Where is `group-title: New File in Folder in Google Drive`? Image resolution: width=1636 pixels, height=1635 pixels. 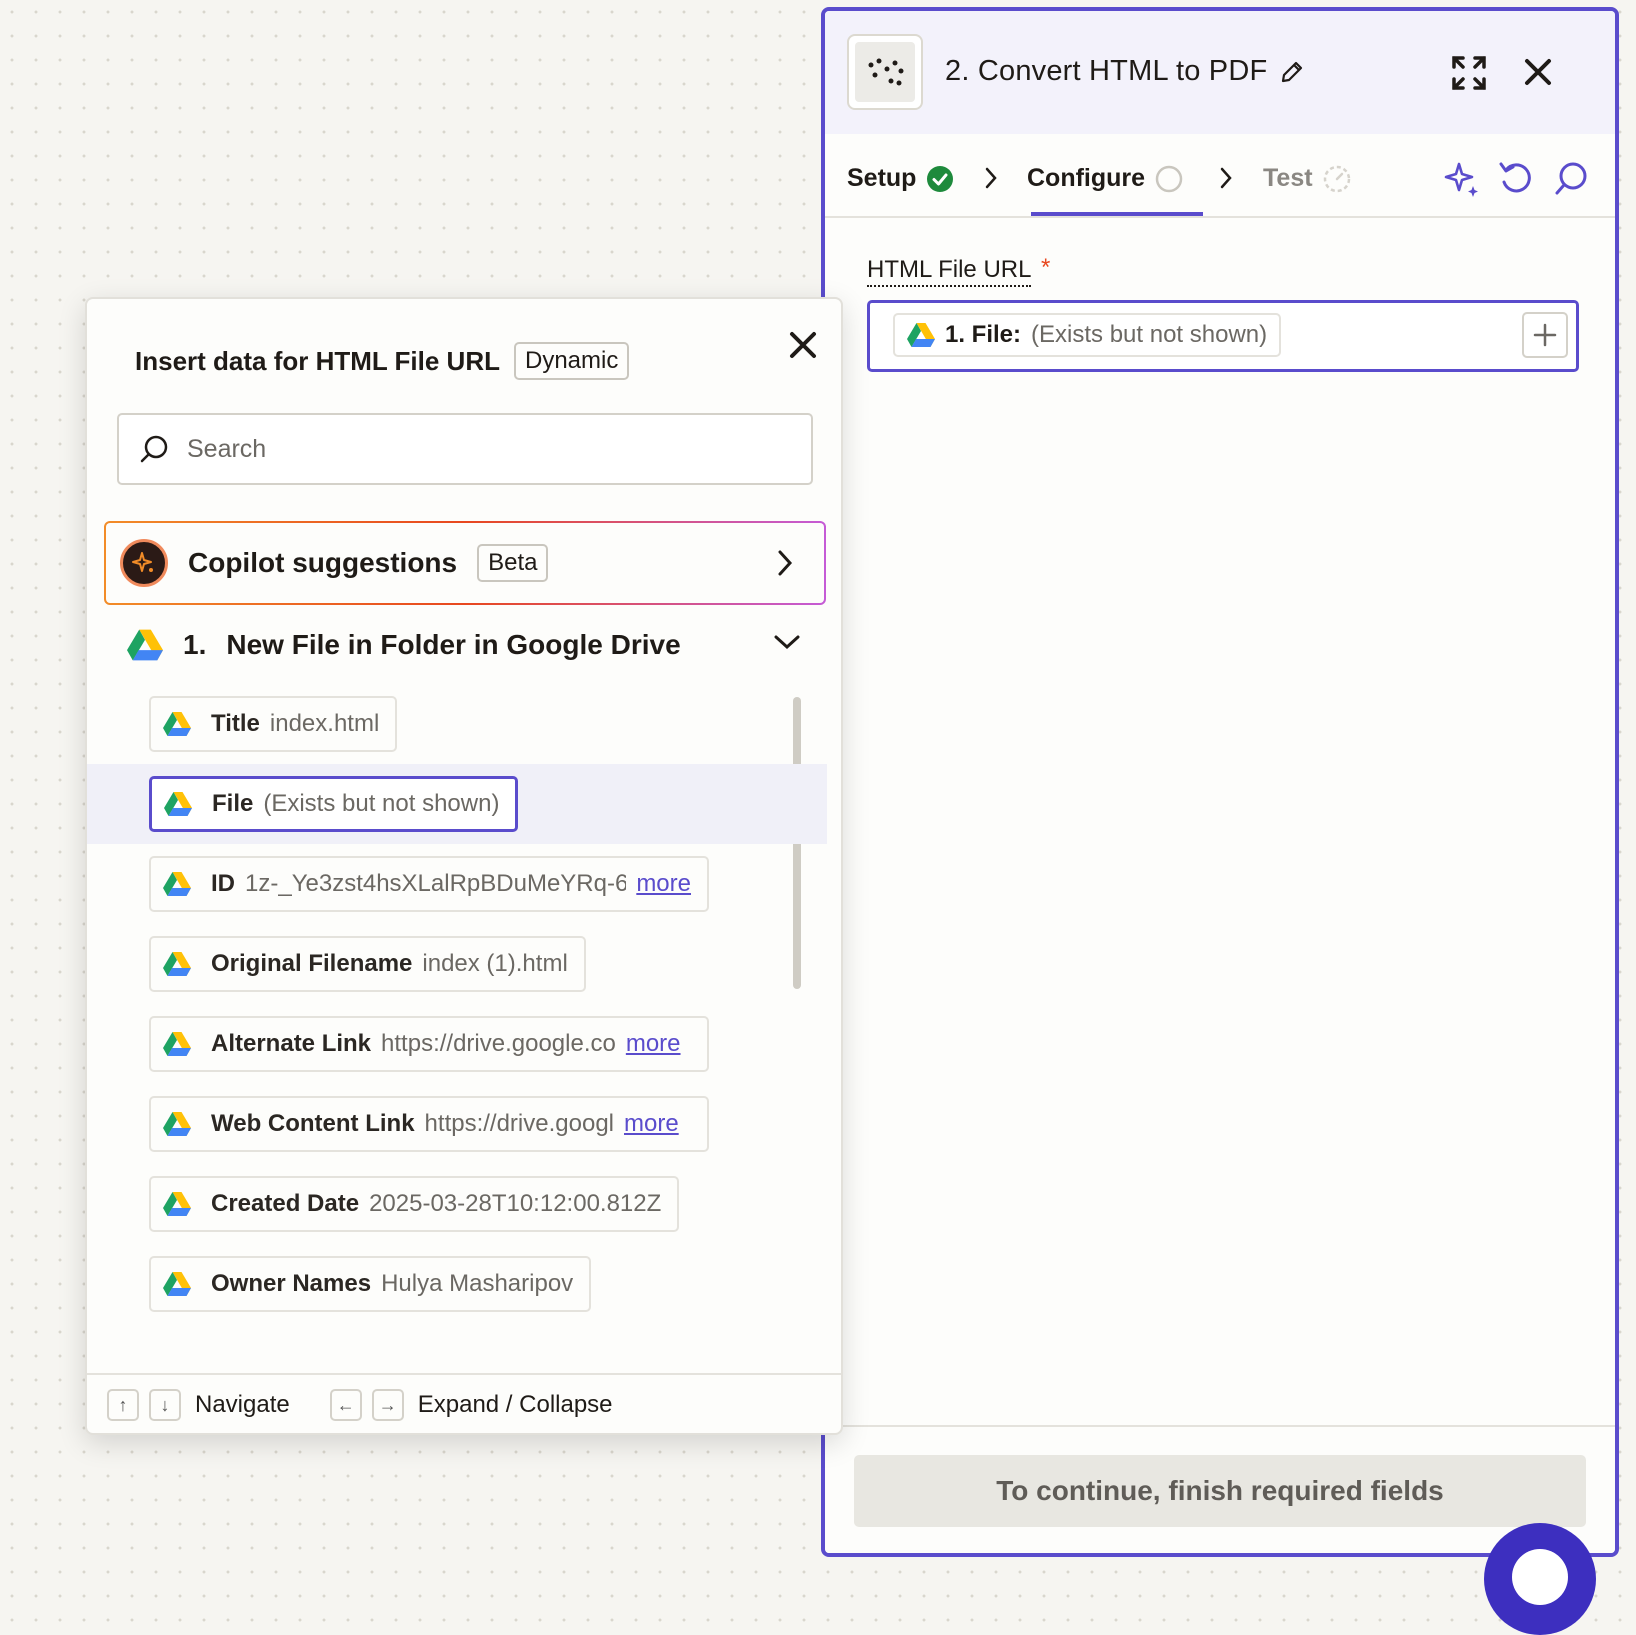
group-title: New File in Folder in Google Drive is located at coordinates (453, 644).